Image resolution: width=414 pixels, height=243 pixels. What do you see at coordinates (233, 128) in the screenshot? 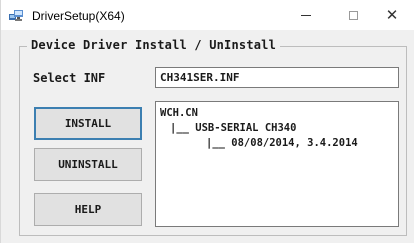
I see `tree-device: |__ USB-SERIAL CH340` at bounding box center [233, 128].